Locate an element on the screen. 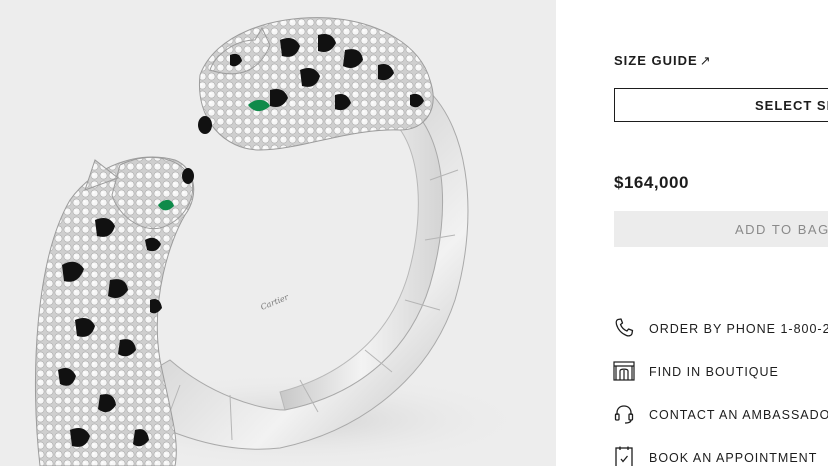  find-in-boutique-link: FIND IN BOUTIQUE is located at coordinates (720, 372).